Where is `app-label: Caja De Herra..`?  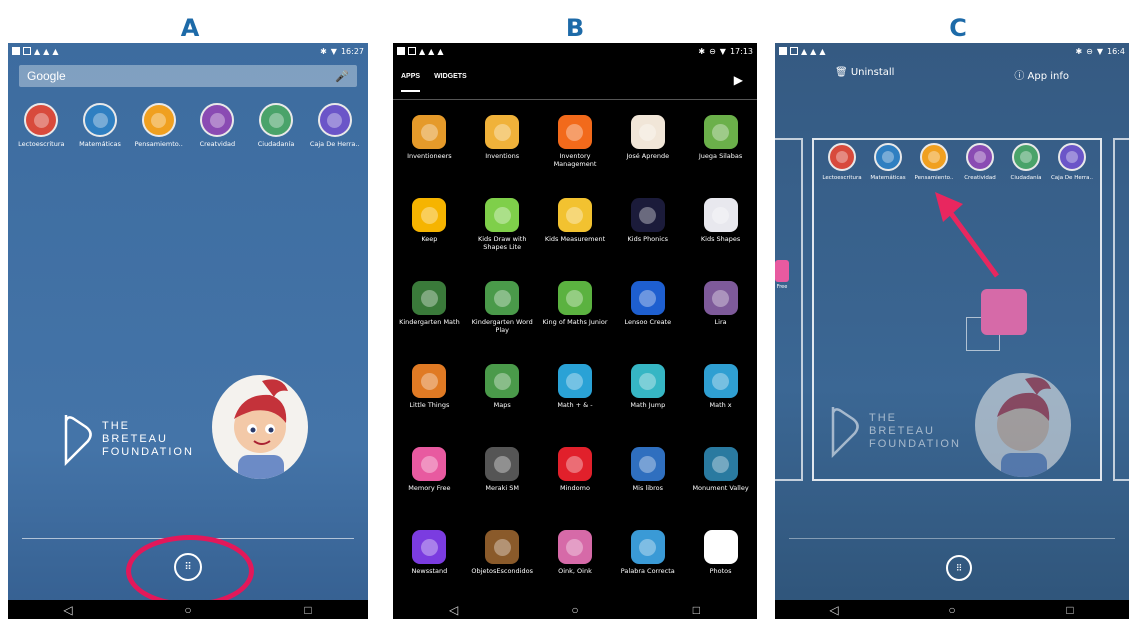 app-label: Caja De Herra.. is located at coordinates (334, 144).